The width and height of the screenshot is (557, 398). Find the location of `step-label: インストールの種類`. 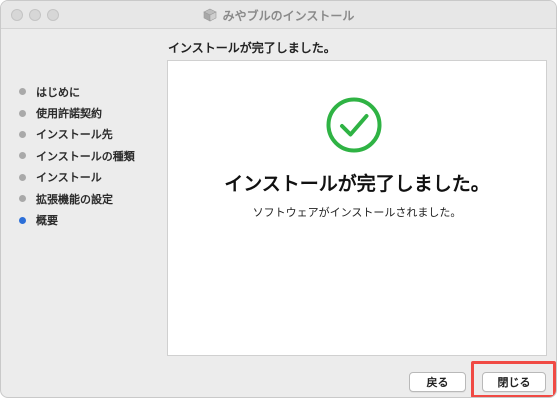

step-label: インストールの種類 is located at coordinates (85, 156).